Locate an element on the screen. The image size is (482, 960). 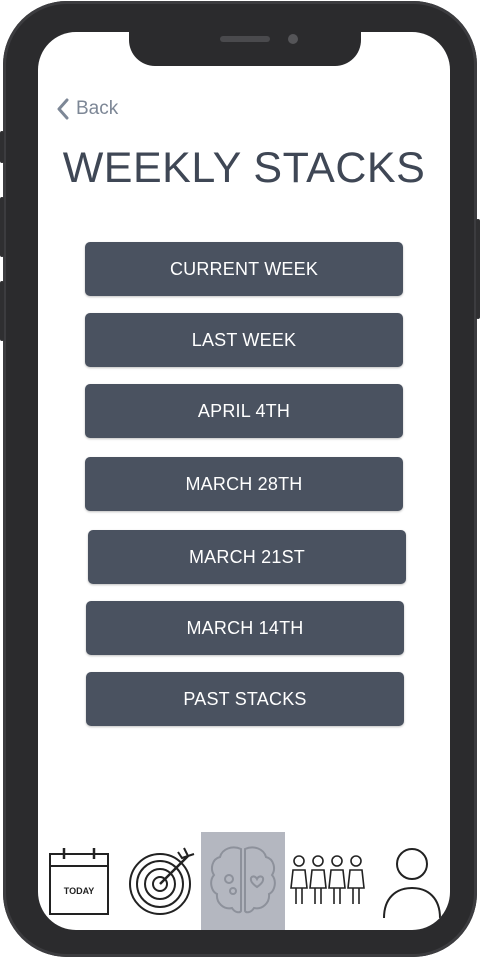
stack-button-past-stacks: PAST STACKS is located at coordinates (245, 699).